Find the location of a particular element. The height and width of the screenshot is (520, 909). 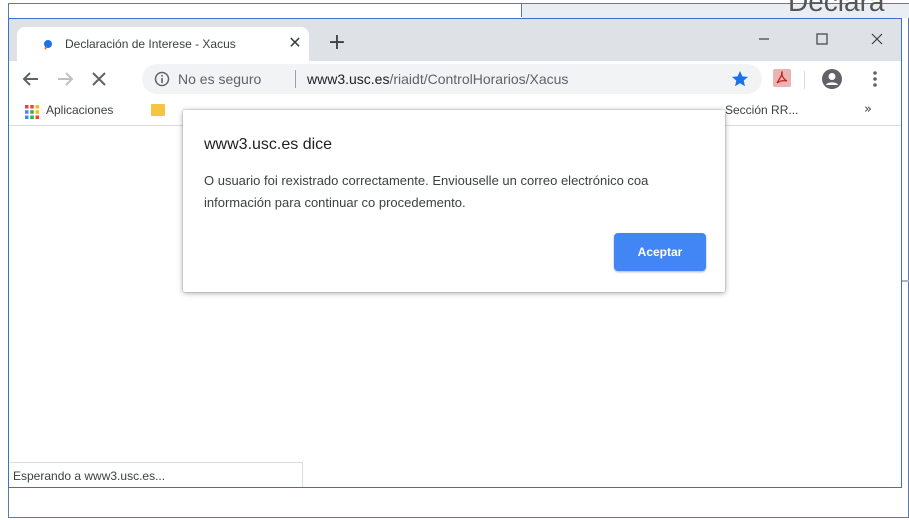

close-tab-icon: ✕ is located at coordinates (295, 43).